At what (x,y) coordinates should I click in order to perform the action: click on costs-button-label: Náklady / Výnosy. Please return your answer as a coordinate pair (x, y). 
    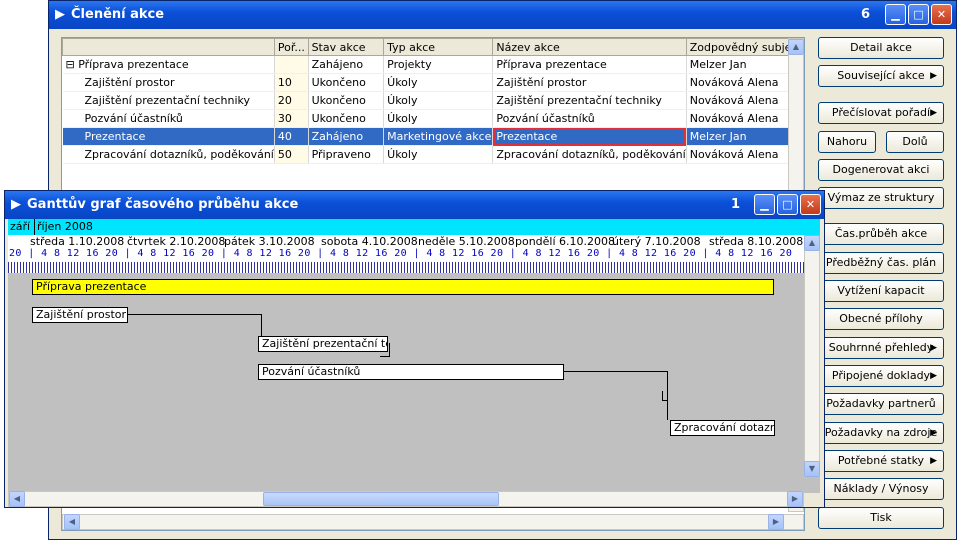
    Looking at the image, I should click on (881, 488).